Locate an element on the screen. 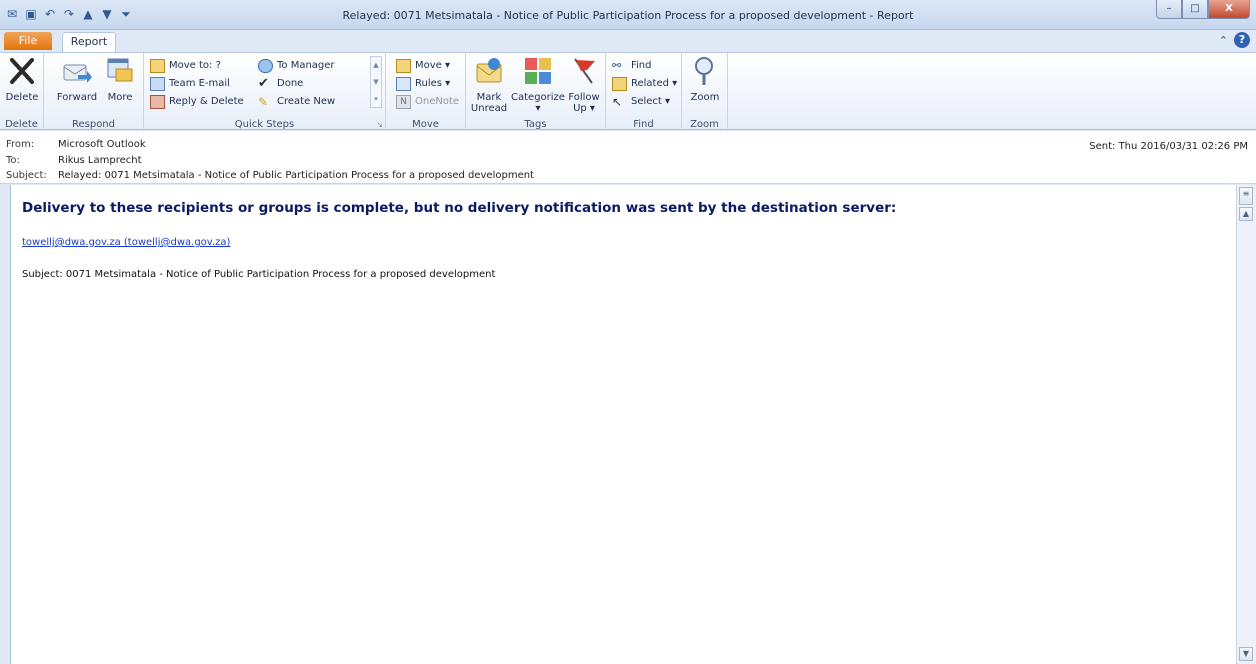 Image resolution: width=1256 pixels, height=664 pixels. group-respond: Forward More Respond is located at coordinates (94, 92).